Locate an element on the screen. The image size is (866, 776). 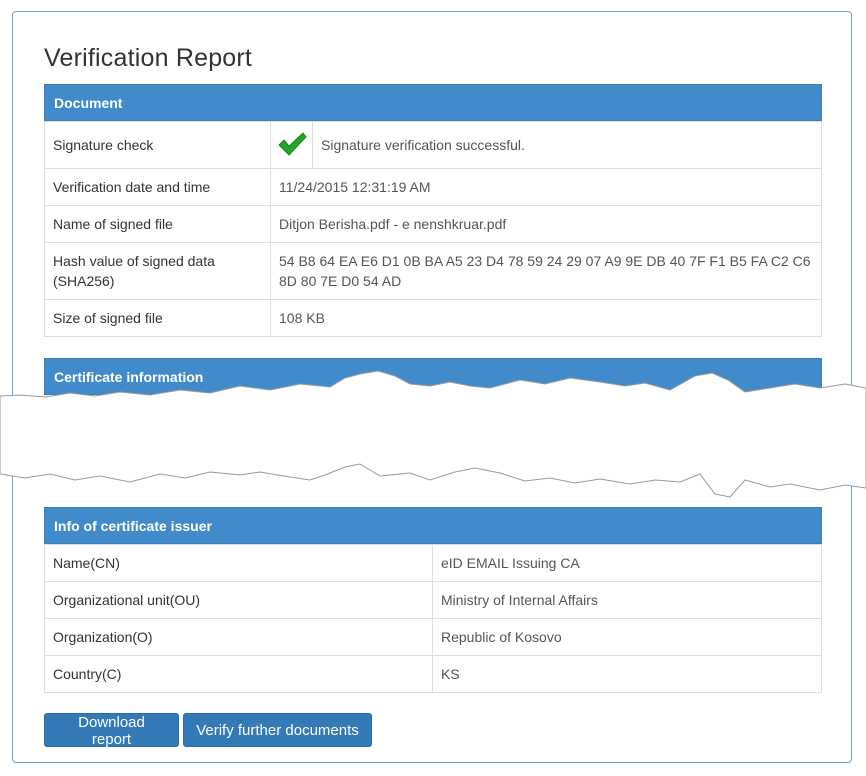
file-size-label: Size of signed file is located at coordinates (157, 318).